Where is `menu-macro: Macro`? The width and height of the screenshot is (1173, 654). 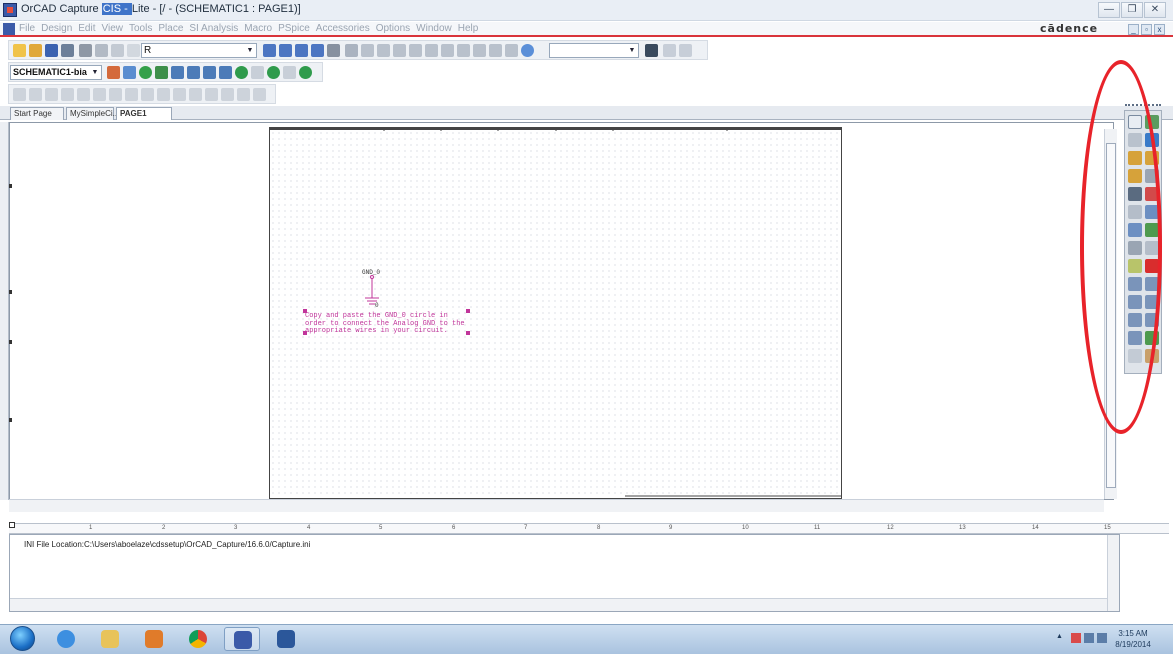
menu-macro: Macro is located at coordinates (258, 28).